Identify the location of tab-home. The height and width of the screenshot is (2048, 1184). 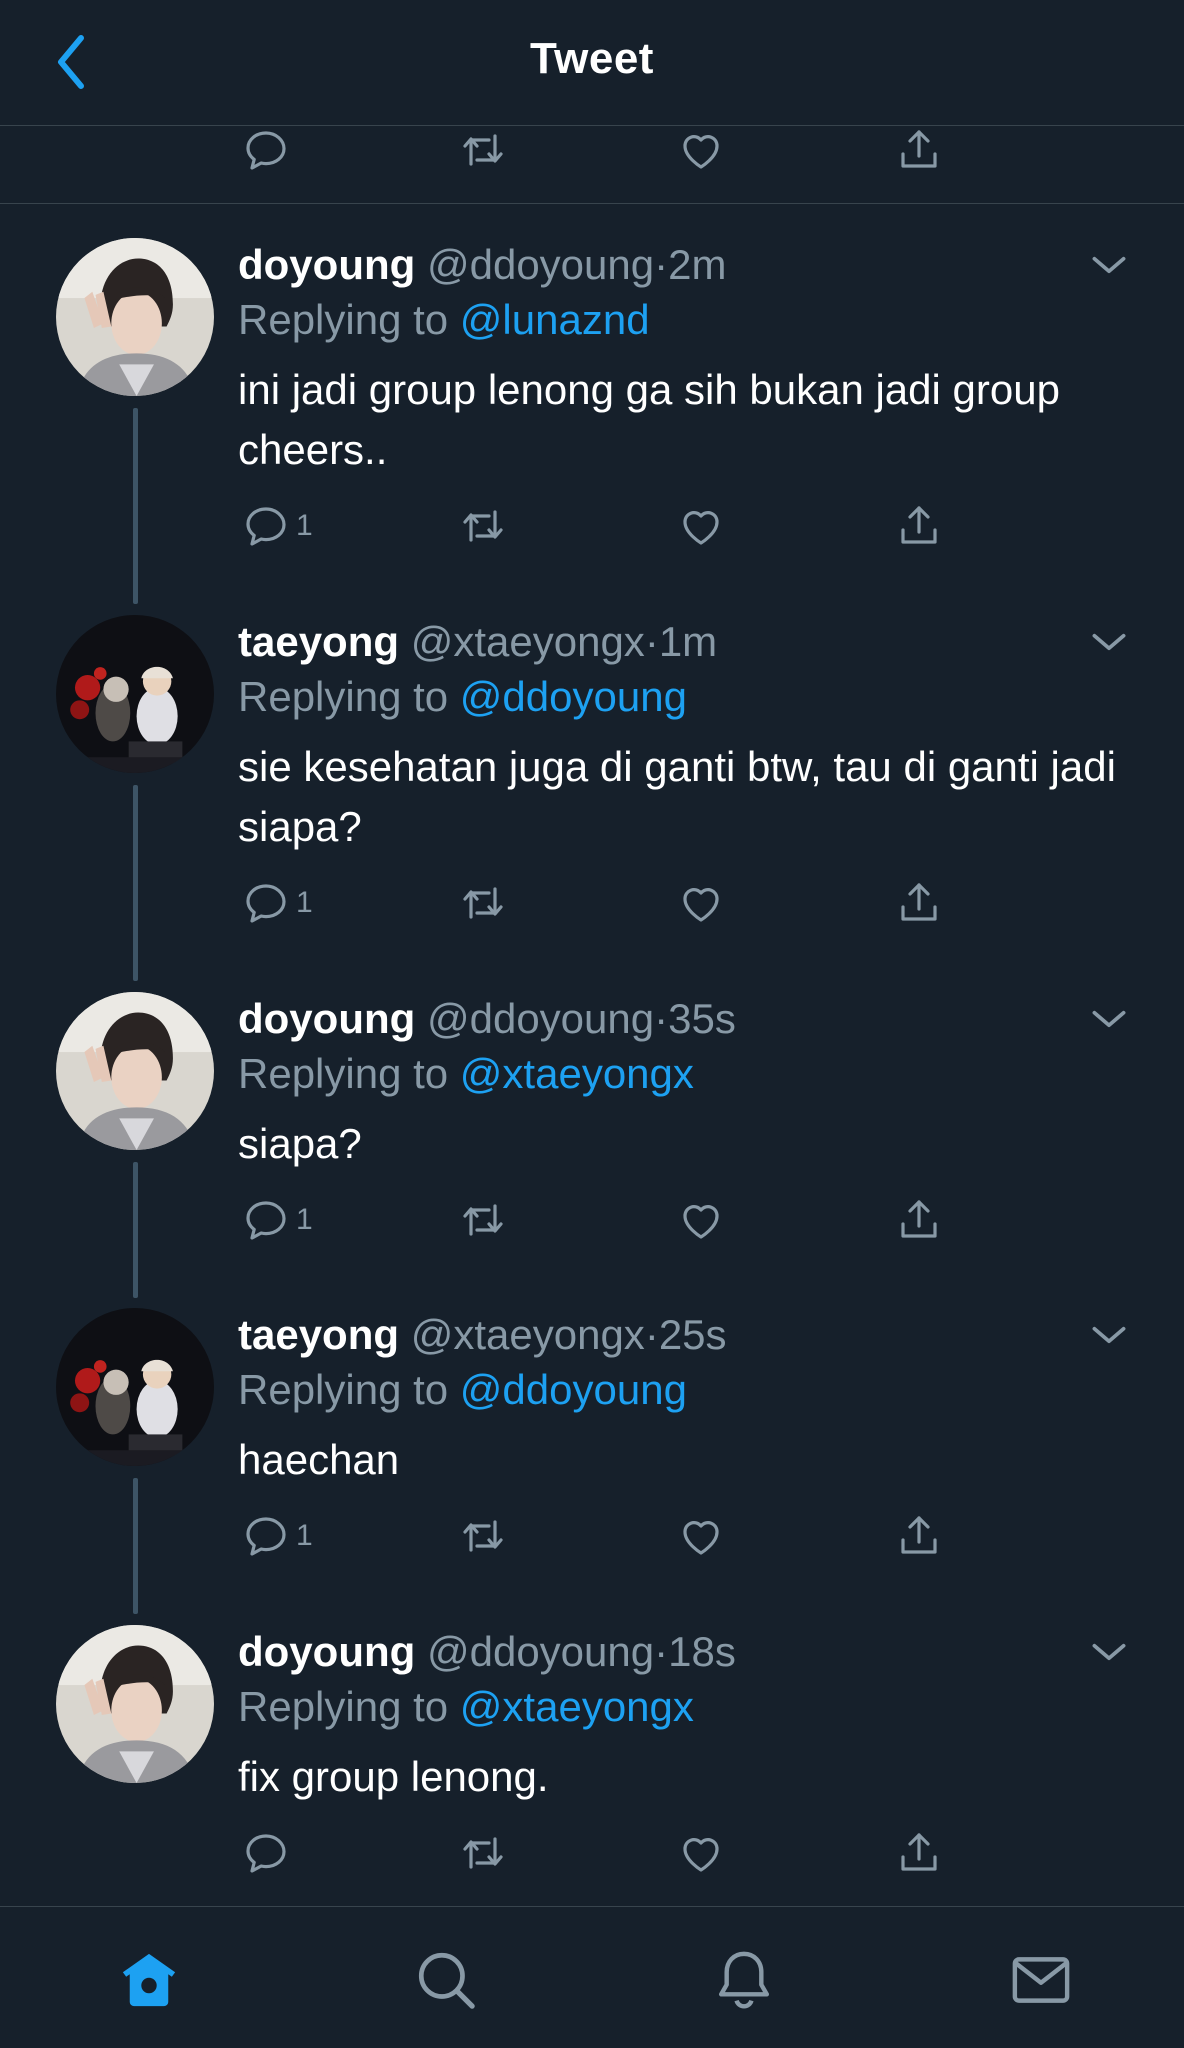
(149, 1980).